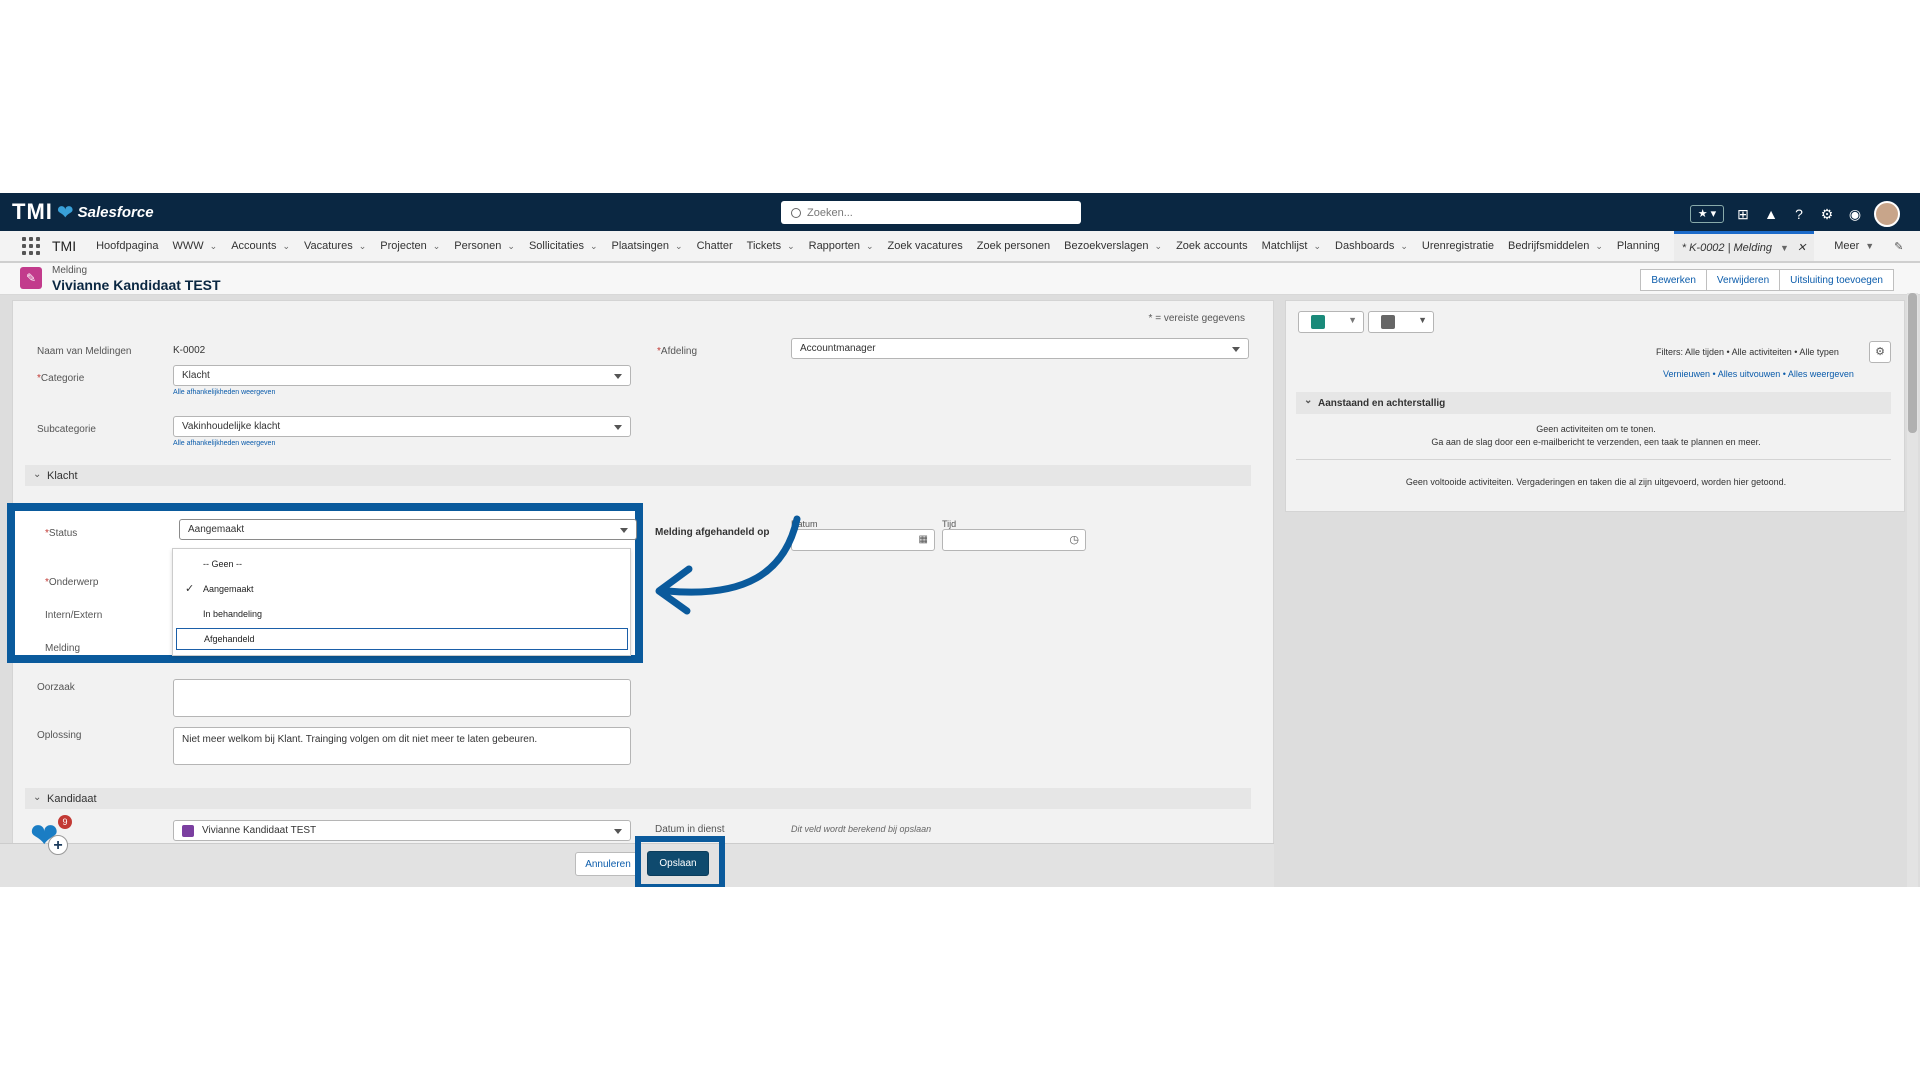  What do you see at coordinates (1212, 246) in the screenshot?
I see `nav-item-zoek-accounts: Zoek accounts` at bounding box center [1212, 246].